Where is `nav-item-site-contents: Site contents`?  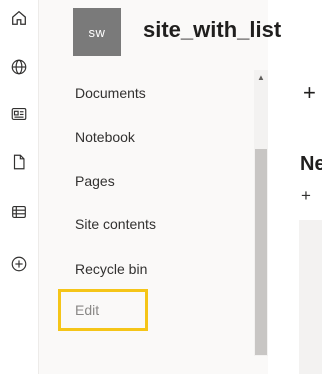
nav-item-site-contents: Site contents is located at coordinates (115, 224).